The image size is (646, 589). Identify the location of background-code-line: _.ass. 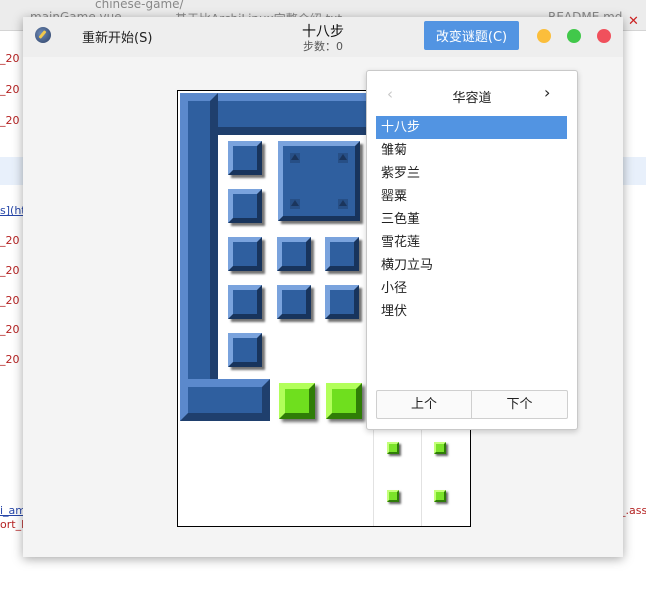
(633, 510).